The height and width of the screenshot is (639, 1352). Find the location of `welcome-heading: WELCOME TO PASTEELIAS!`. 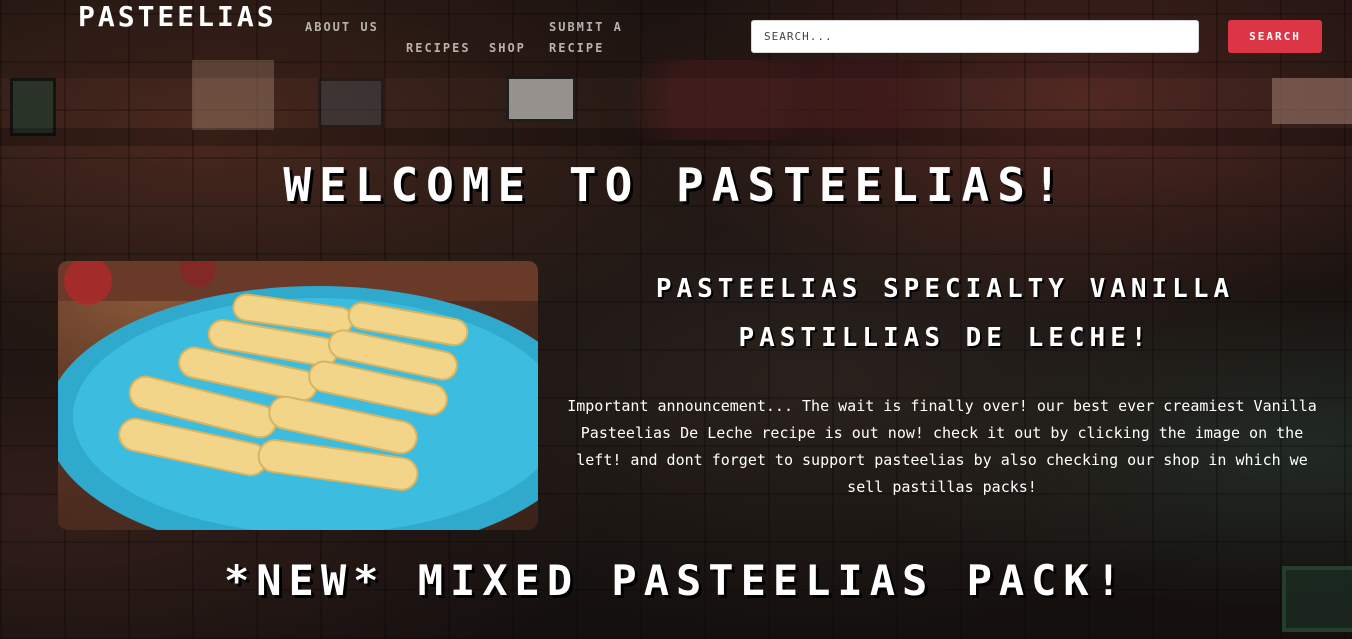

welcome-heading: WELCOME TO PASTEELIAS! is located at coordinates (676, 185).